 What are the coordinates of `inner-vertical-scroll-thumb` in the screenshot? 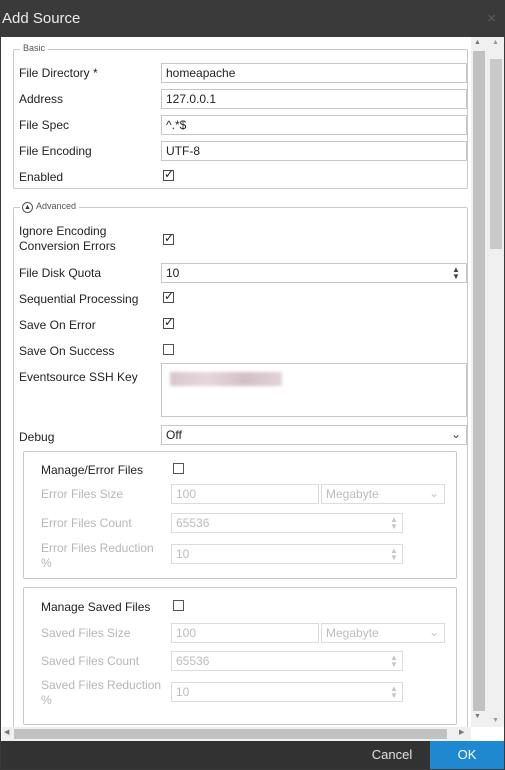 It's located at (479, 381).